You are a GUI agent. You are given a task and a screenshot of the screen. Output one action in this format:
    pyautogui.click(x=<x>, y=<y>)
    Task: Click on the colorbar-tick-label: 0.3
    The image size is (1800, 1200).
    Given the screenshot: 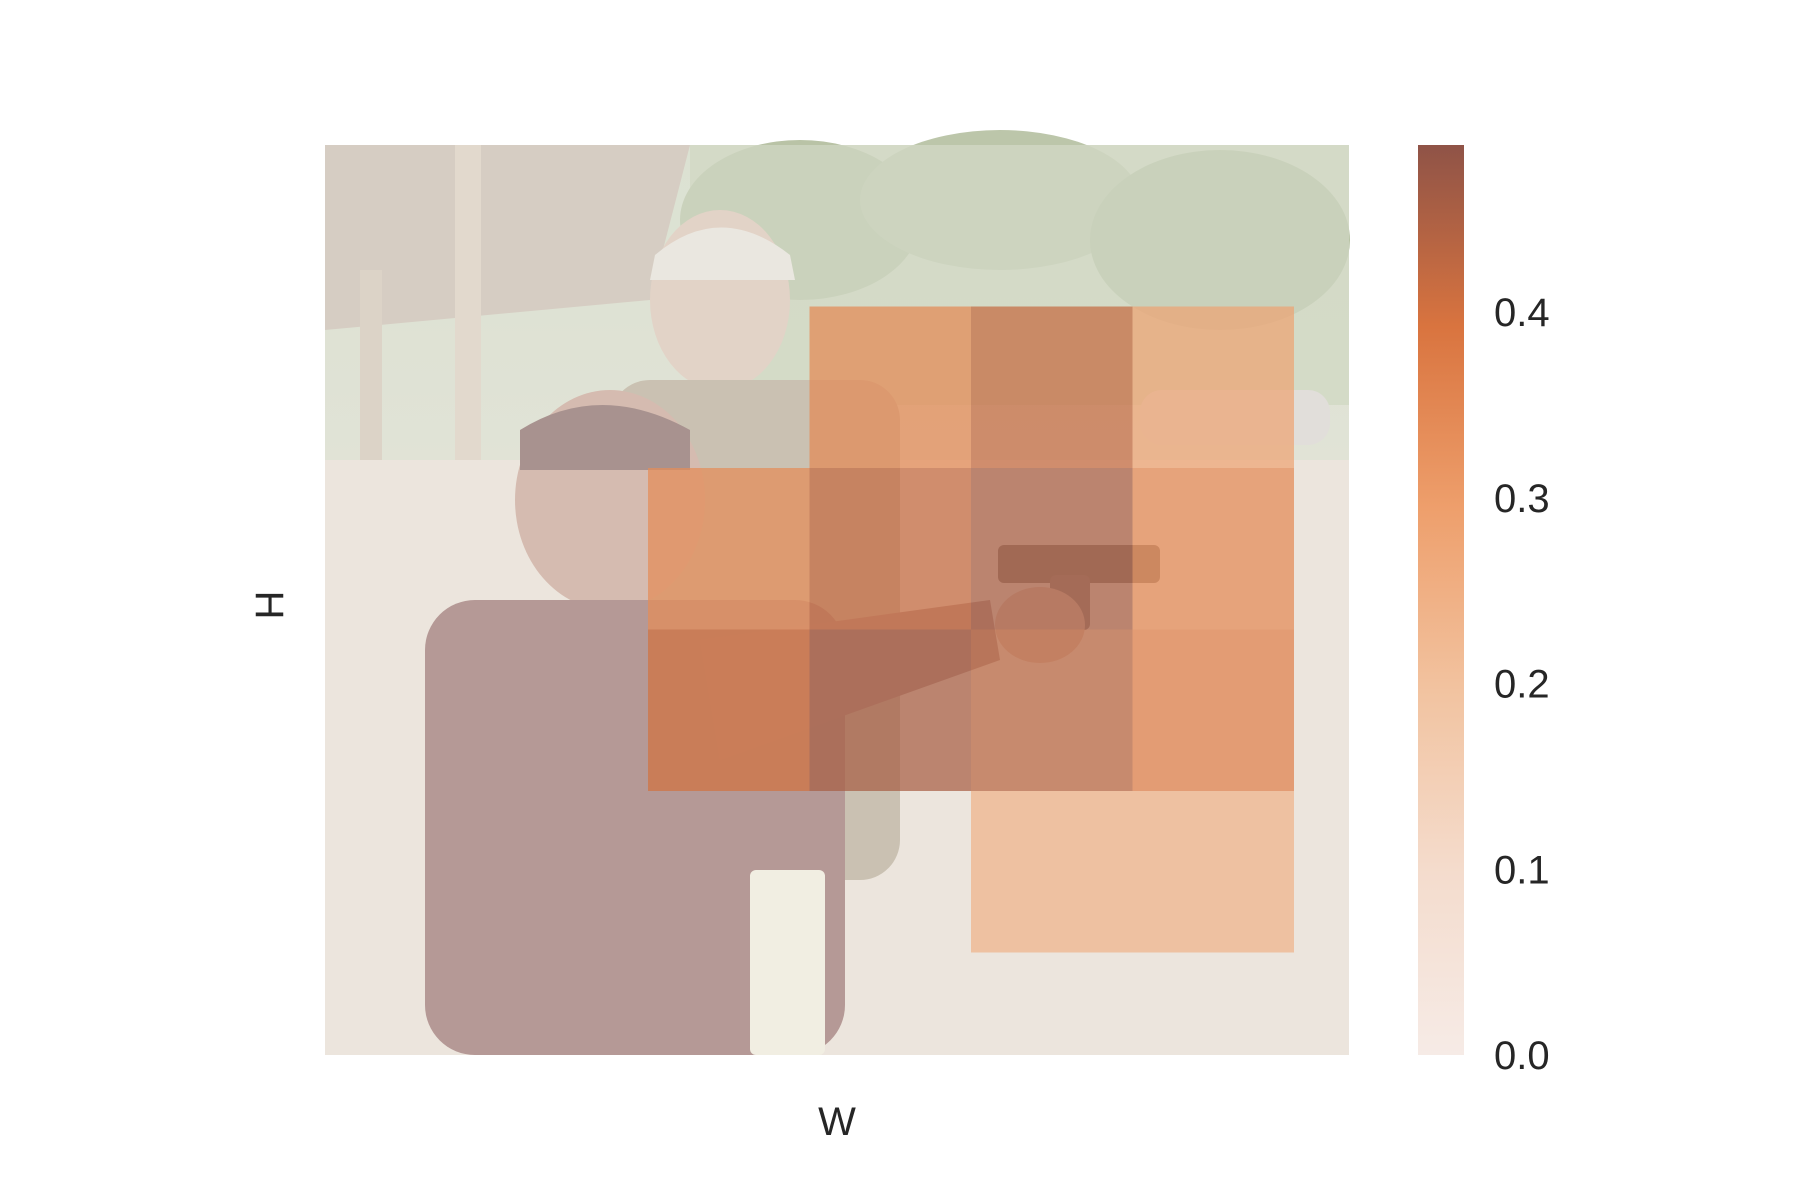 What is the action you would take?
    pyautogui.click(x=1522, y=499)
    